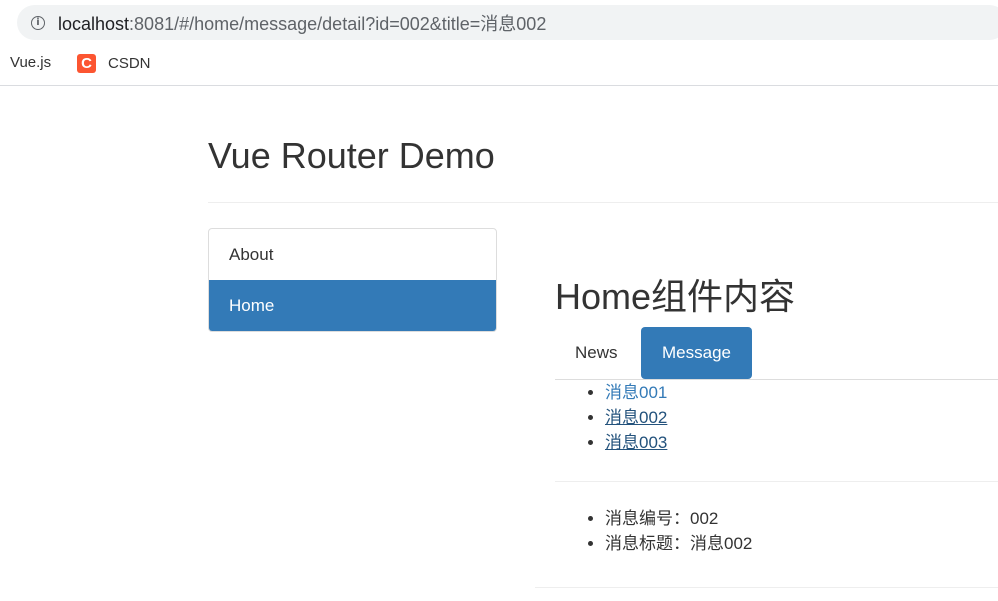  I want to click on bookmark-vuejs: Vue.js, so click(30, 62).